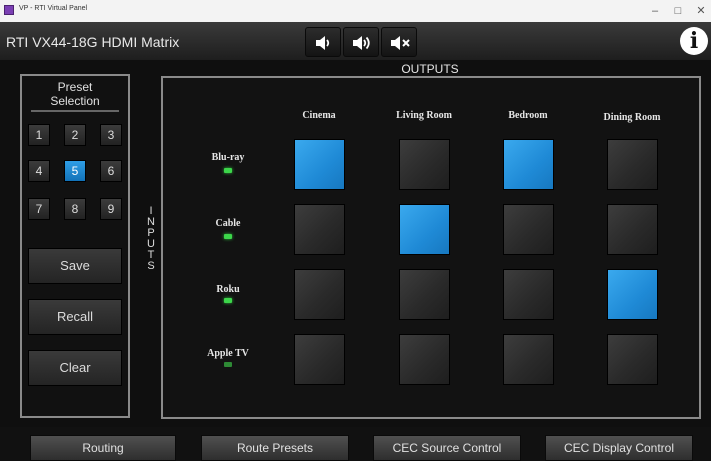 The width and height of the screenshot is (711, 461). Describe the element at coordinates (319, 359) in the screenshot. I see `route-cell-apple-tv-cinema` at that location.